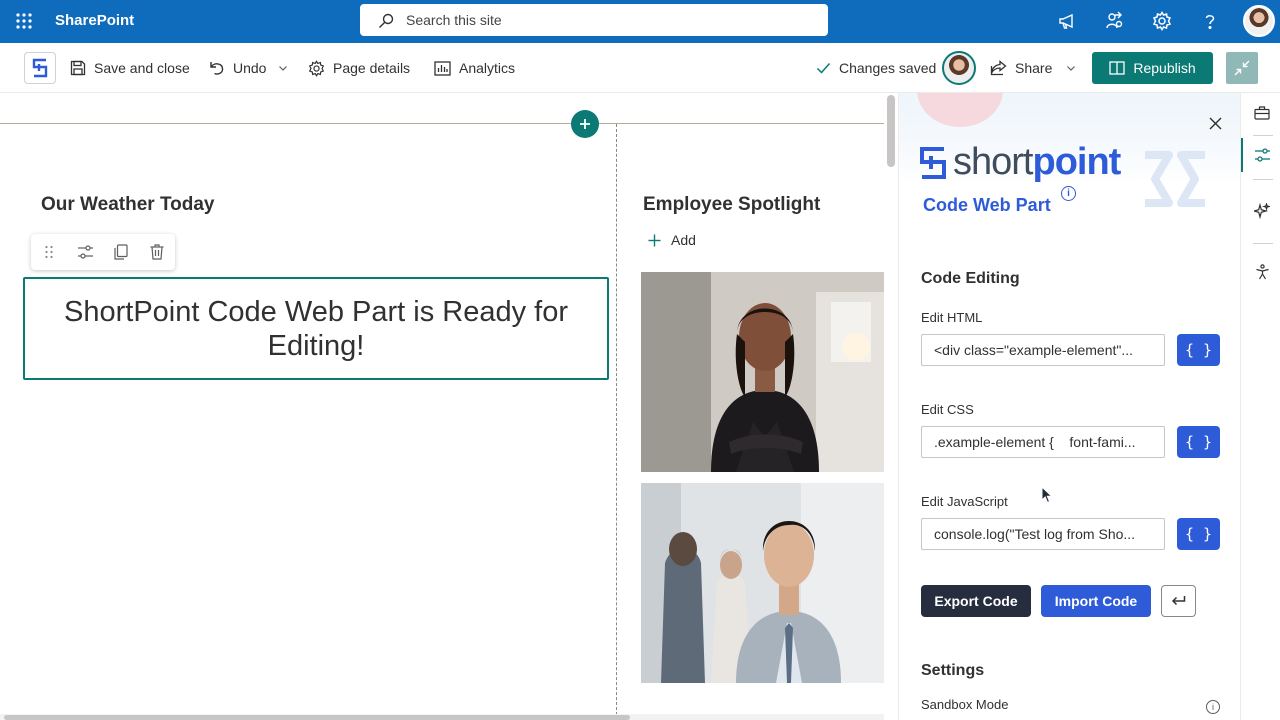 The image size is (1280, 720). Describe the element at coordinates (953, 670) in the screenshot. I see `settings-heading: Settings` at that location.